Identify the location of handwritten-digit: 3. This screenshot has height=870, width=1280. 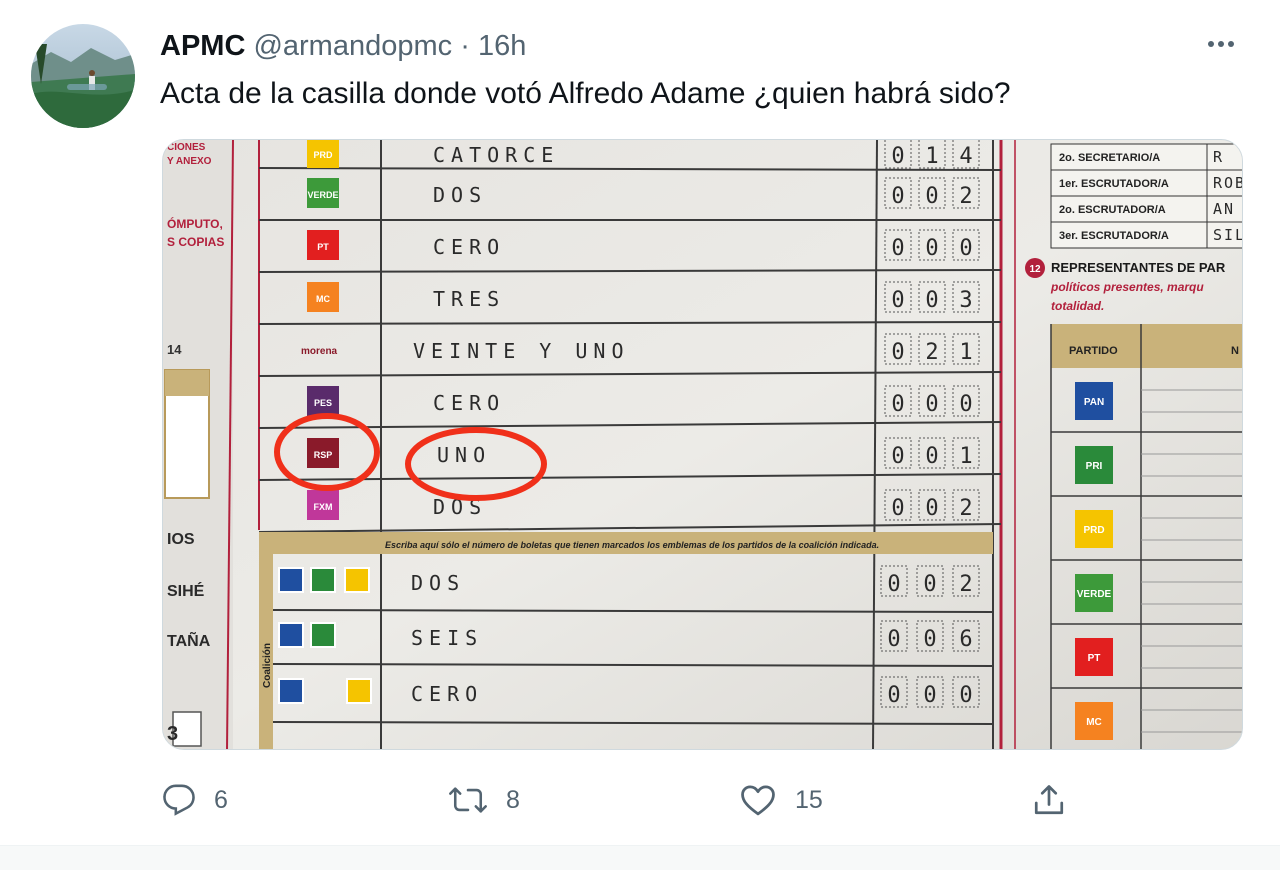
(965, 300).